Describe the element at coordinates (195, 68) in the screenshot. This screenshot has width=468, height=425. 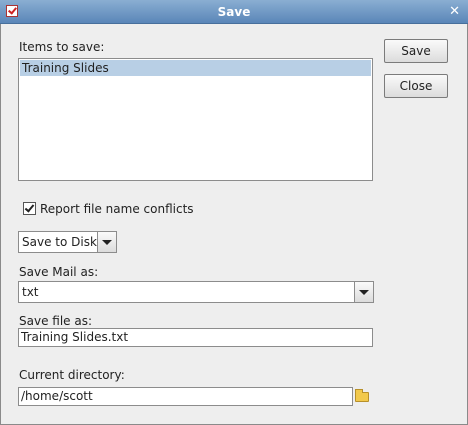
I see `list-item: Training Slides` at that location.